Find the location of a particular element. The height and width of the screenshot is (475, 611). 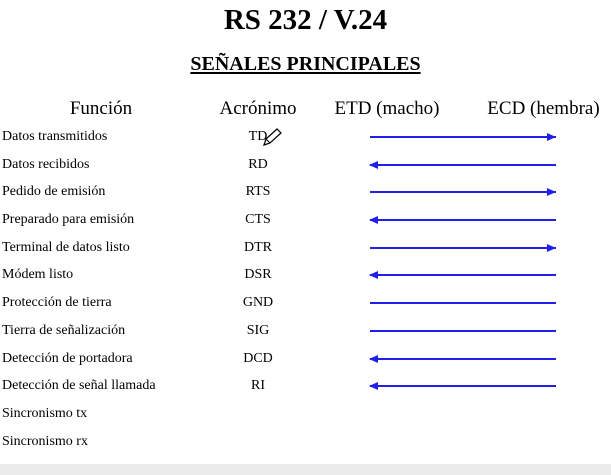

signal-function: Sincronismo tx is located at coordinates (45, 413).